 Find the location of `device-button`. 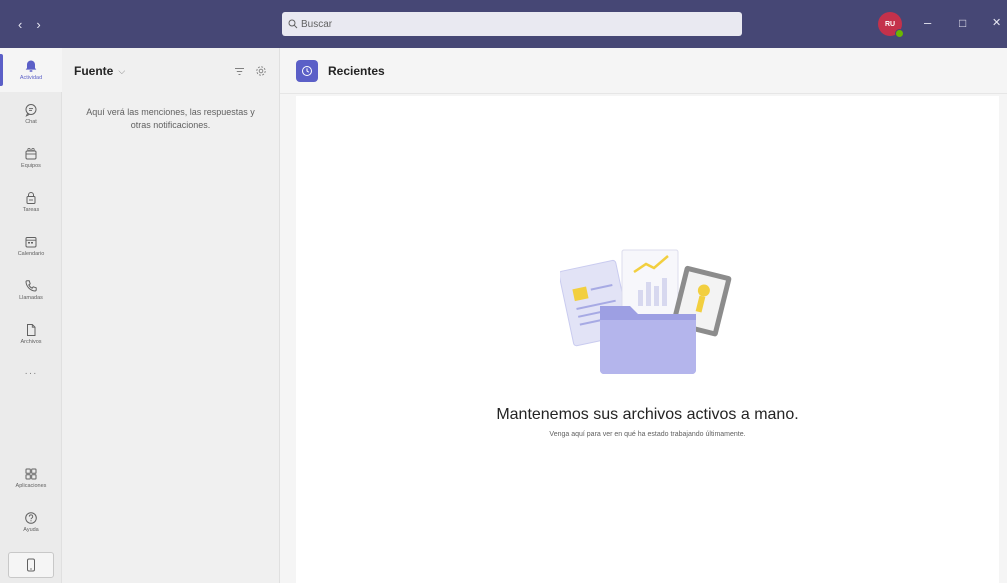

device-button is located at coordinates (31, 565).